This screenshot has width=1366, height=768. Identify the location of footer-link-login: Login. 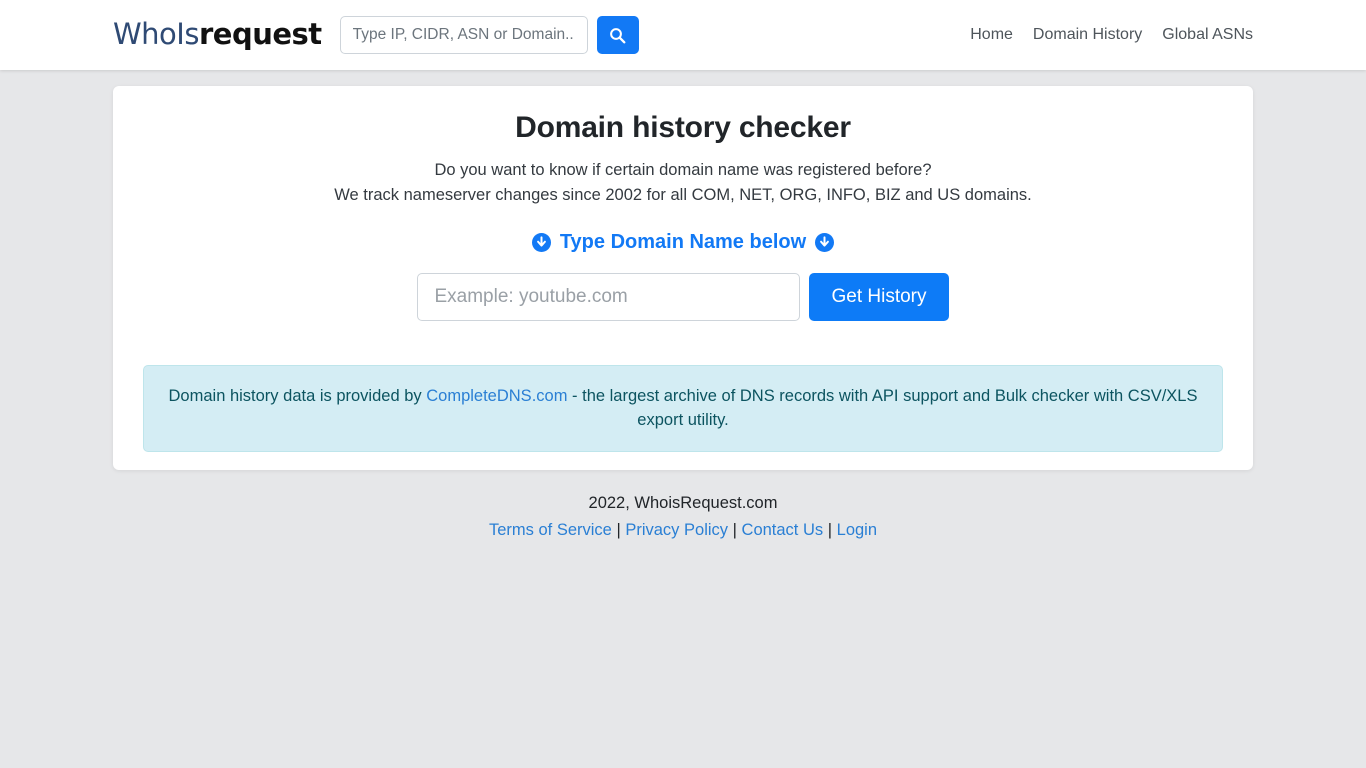
(857, 530).